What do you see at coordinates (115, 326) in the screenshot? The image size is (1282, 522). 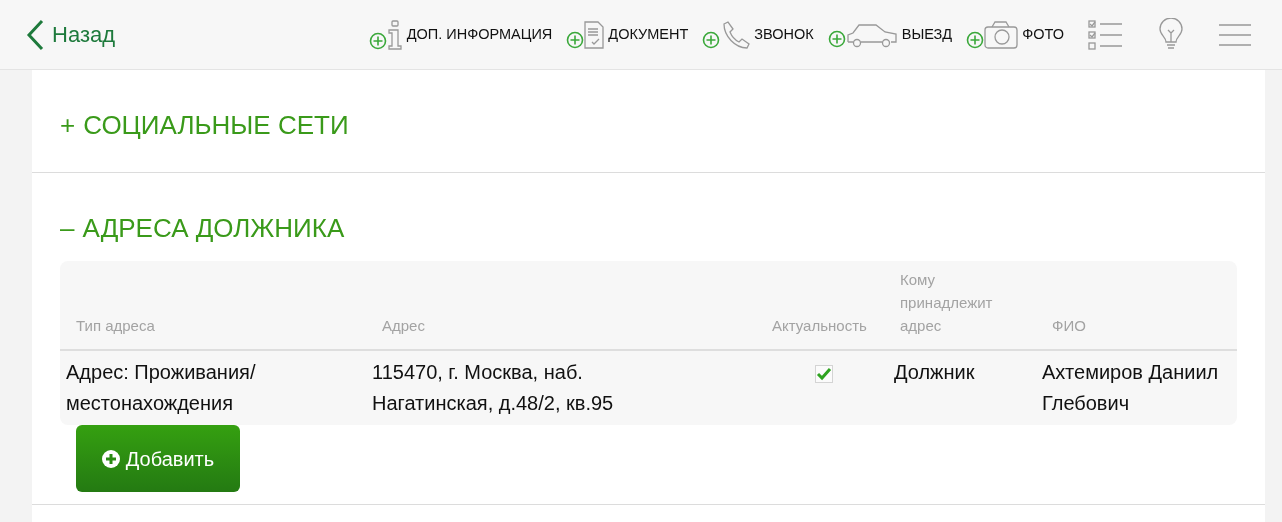 I see `column-header: Тип адреса` at bounding box center [115, 326].